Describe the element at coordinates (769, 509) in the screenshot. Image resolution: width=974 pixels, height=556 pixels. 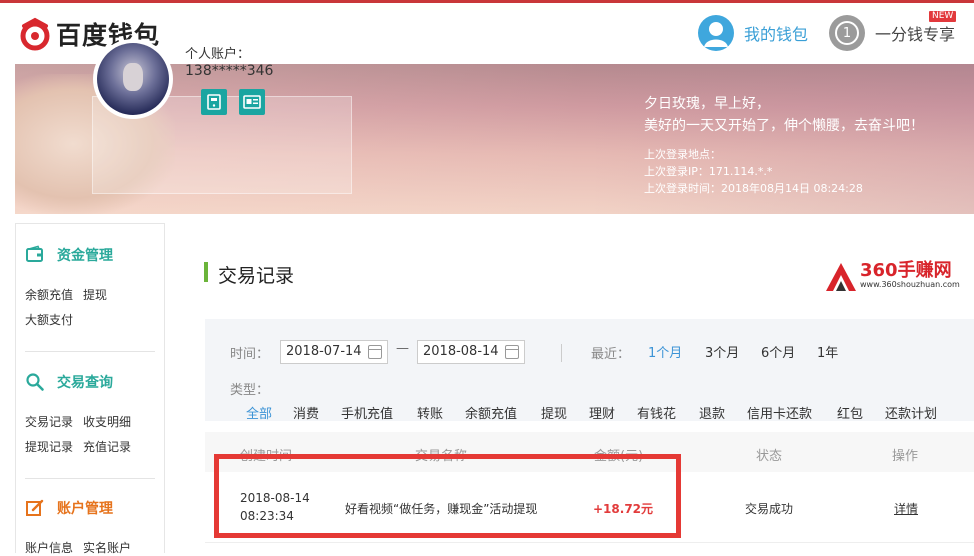
I see `row-status: 交易成功` at that location.